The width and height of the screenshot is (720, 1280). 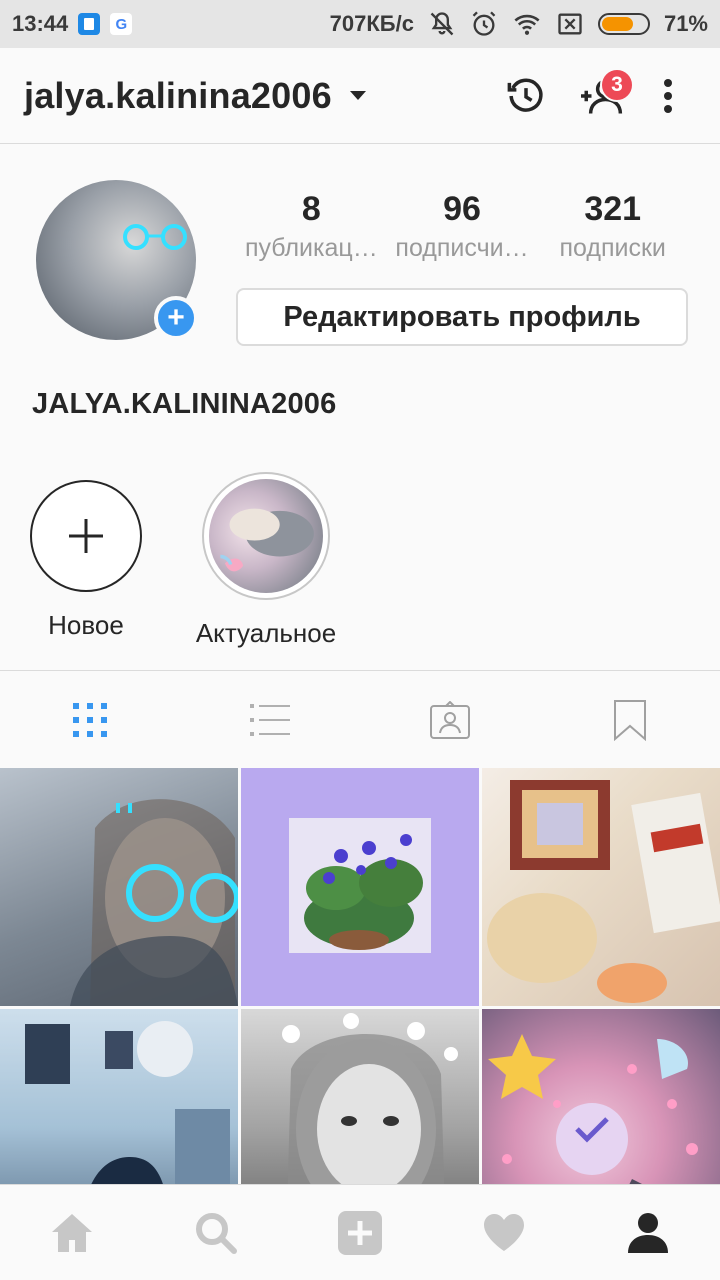 I want to click on status-bar: 13:44 G 707КБ/с 71%, so click(x=360, y=24).